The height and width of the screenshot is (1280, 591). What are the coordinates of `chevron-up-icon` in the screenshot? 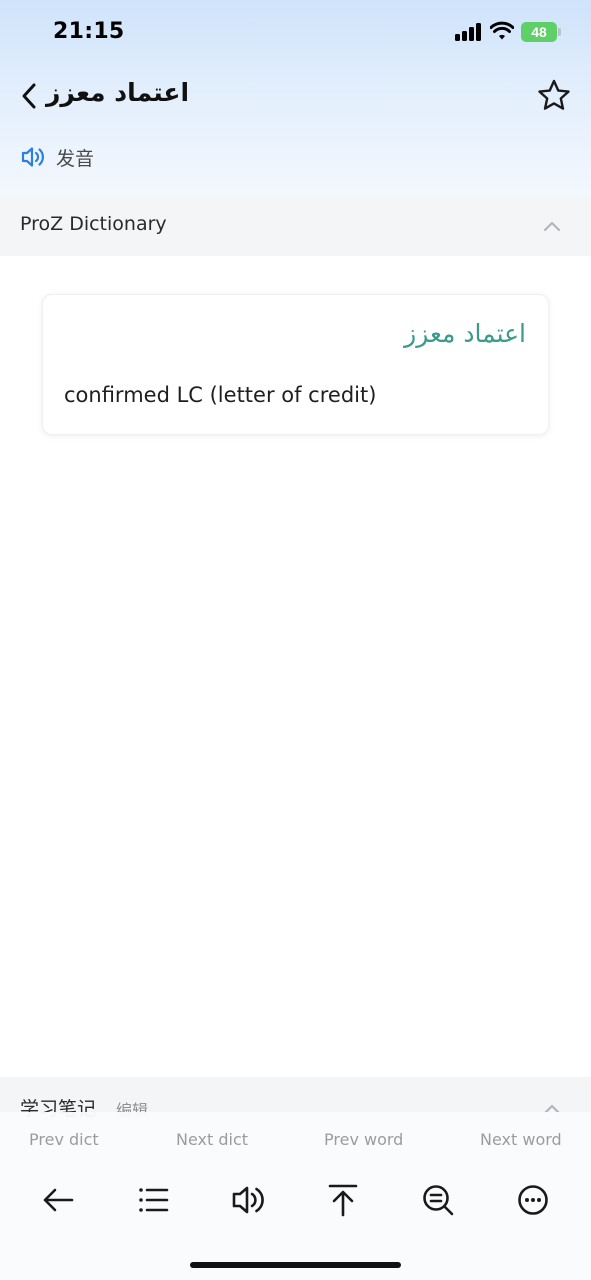 It's located at (552, 226).